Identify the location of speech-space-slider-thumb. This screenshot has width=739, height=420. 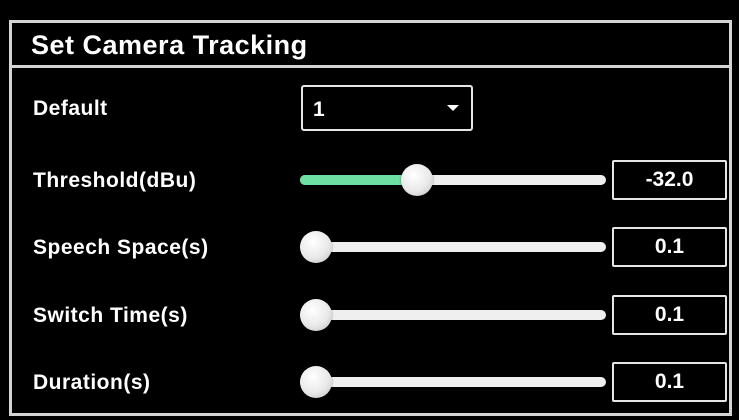
(316, 247).